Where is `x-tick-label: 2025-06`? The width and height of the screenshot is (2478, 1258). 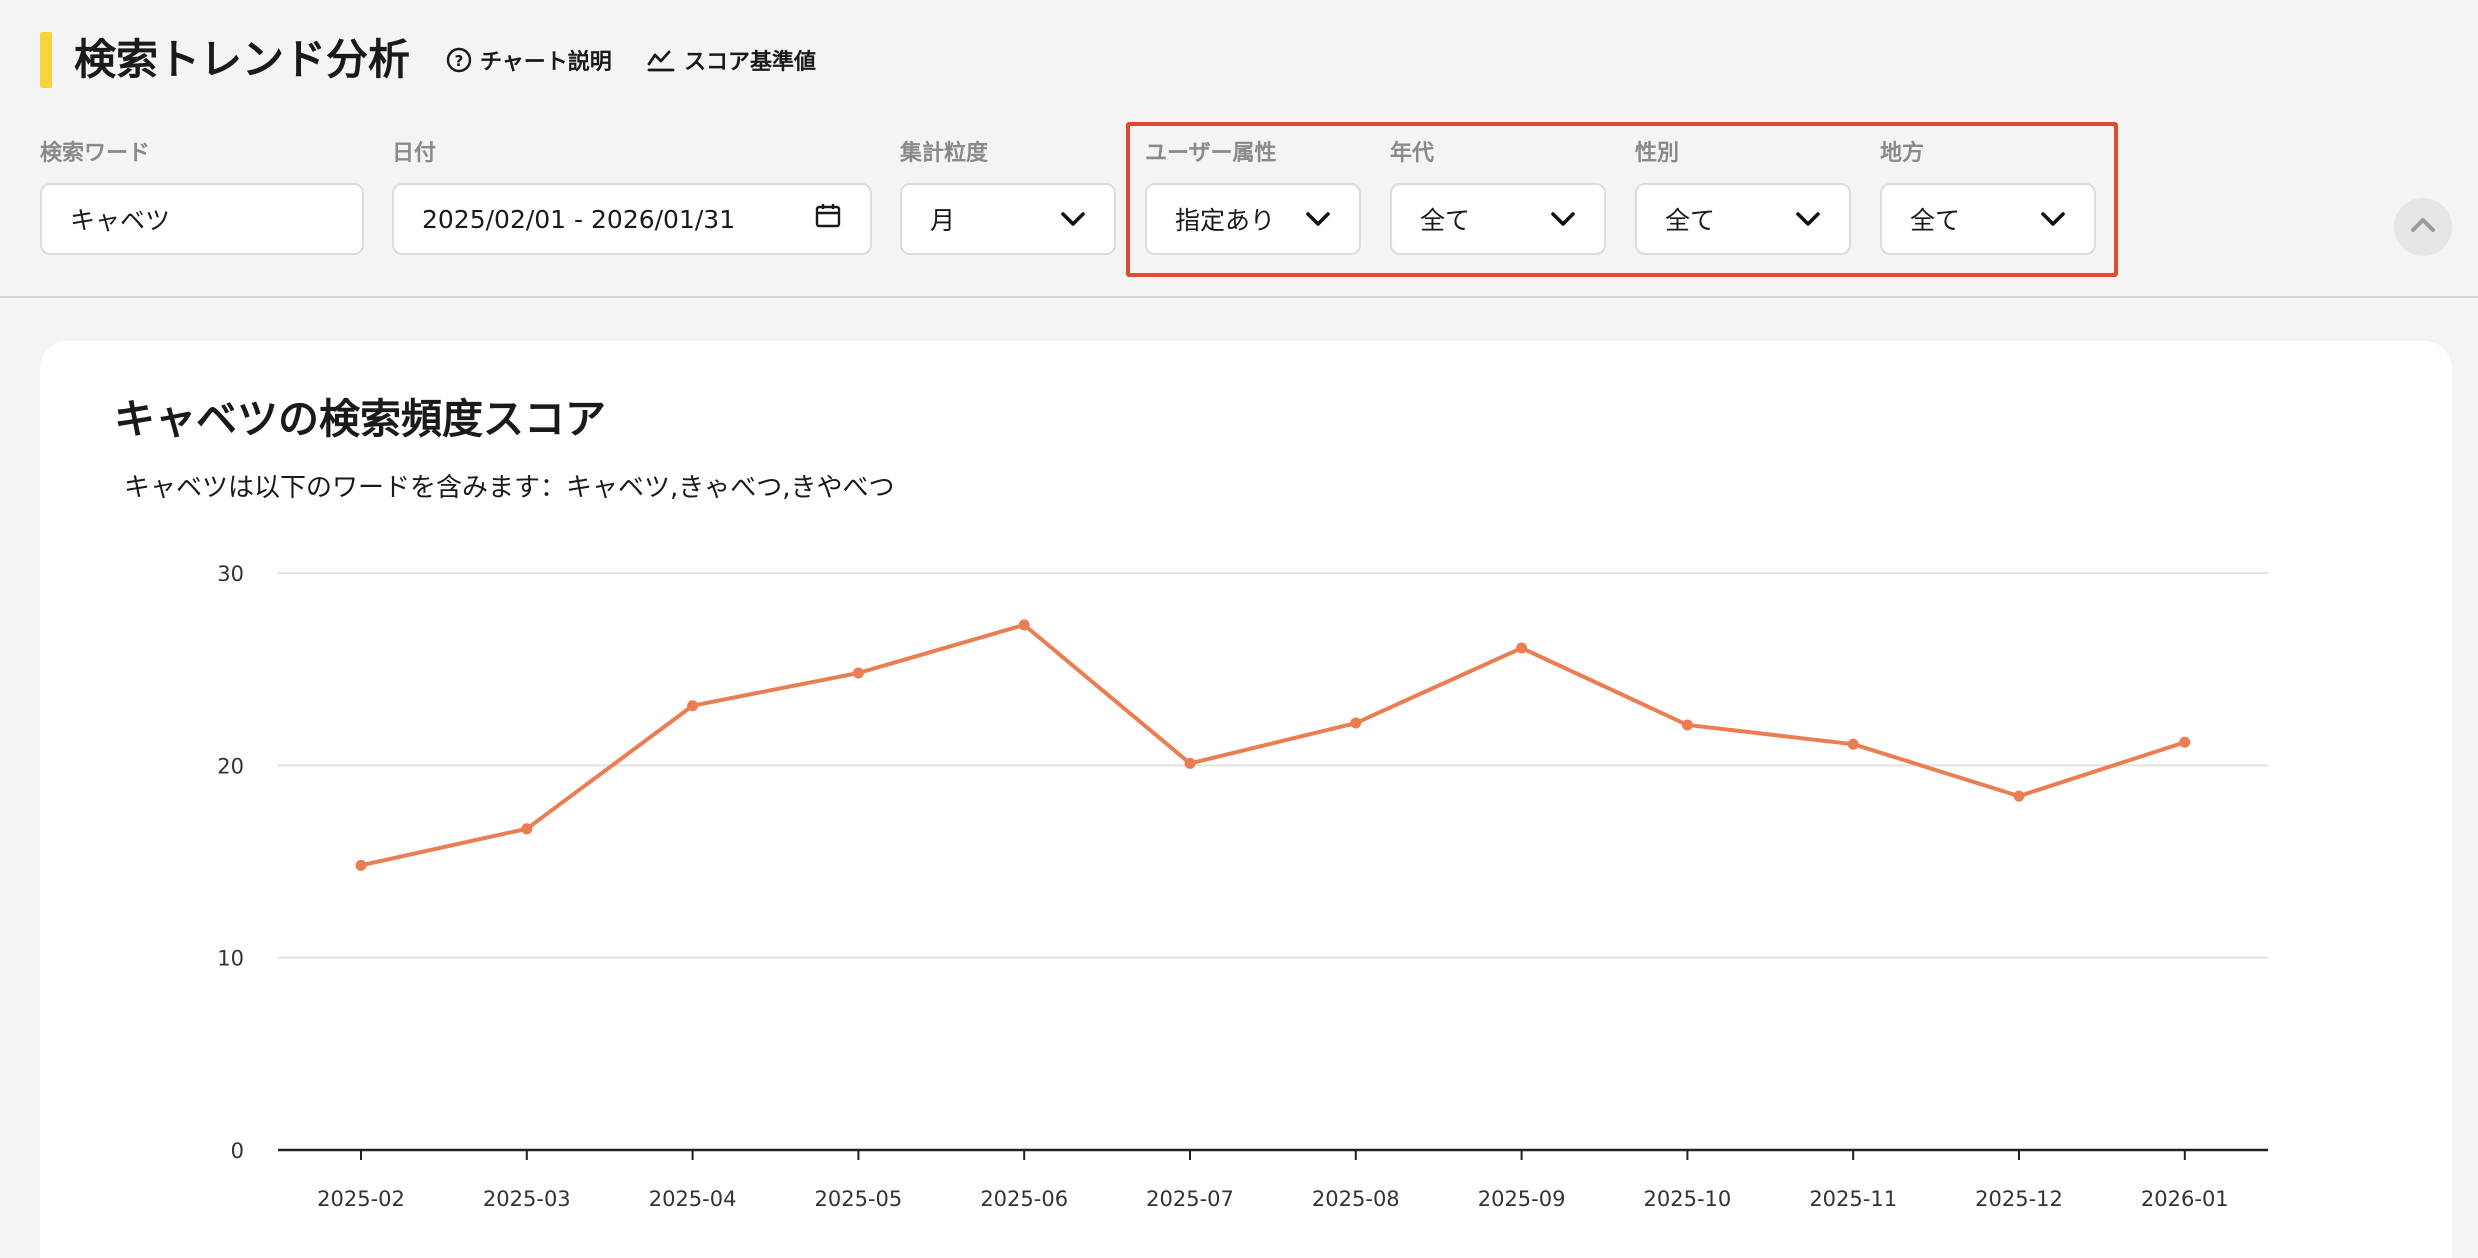 x-tick-label: 2025-06 is located at coordinates (1024, 1199).